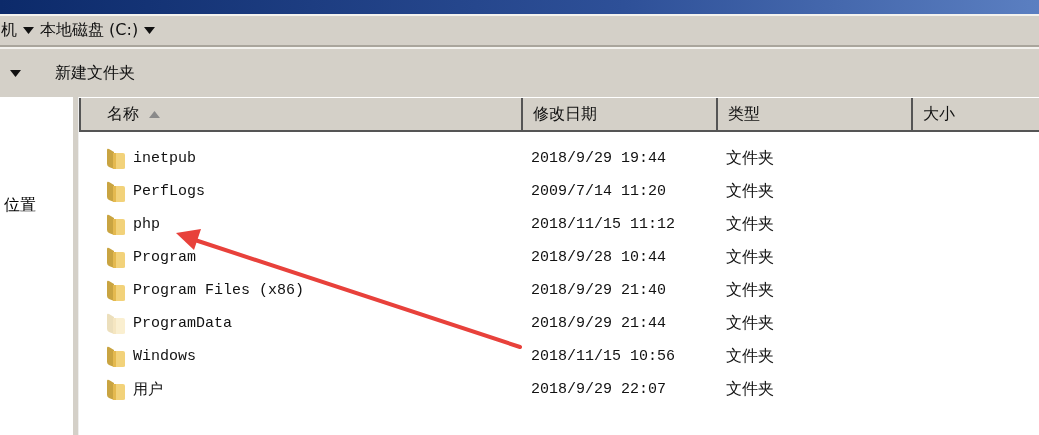 Image resolution: width=1039 pixels, height=435 pixels. I want to click on date-cell-text: 2018/11/15 11:12, so click(603, 224).